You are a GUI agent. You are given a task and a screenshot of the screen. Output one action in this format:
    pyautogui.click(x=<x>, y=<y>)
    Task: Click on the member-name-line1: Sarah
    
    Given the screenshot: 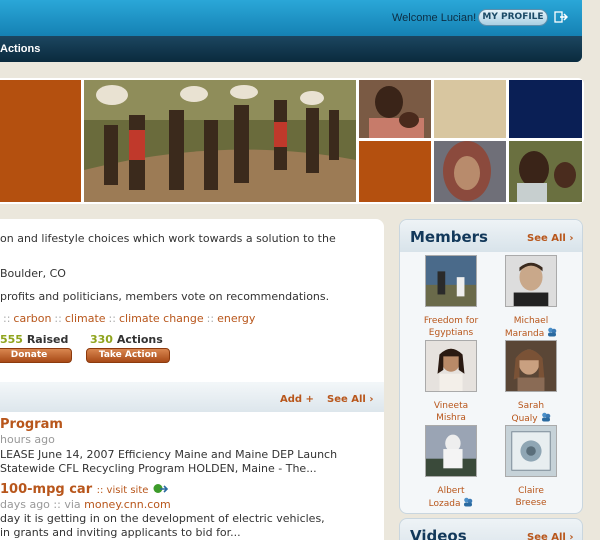 What is the action you would take?
    pyautogui.click(x=531, y=406)
    